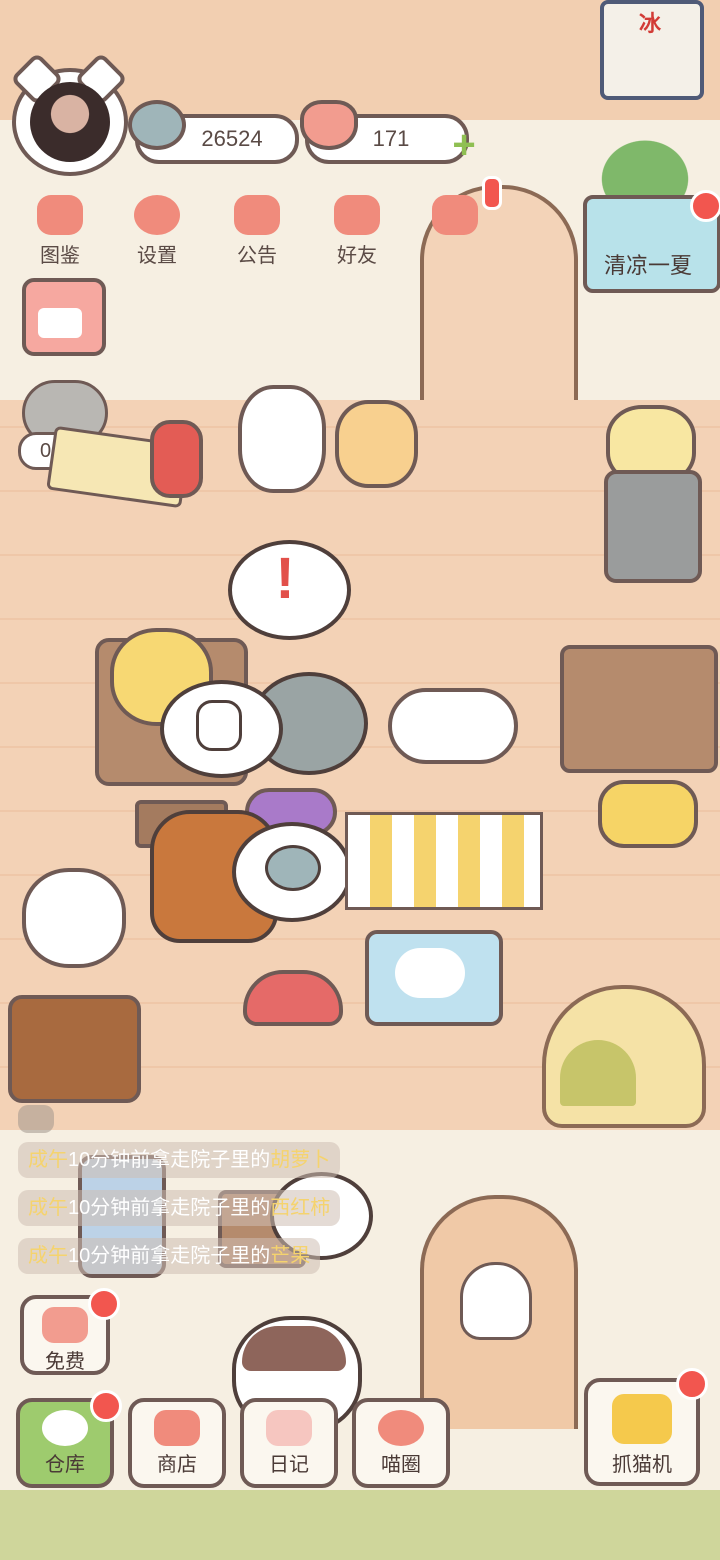 The image size is (720, 1560). What do you see at coordinates (357, 215) in the screenshot?
I see `friends-icon` at bounding box center [357, 215].